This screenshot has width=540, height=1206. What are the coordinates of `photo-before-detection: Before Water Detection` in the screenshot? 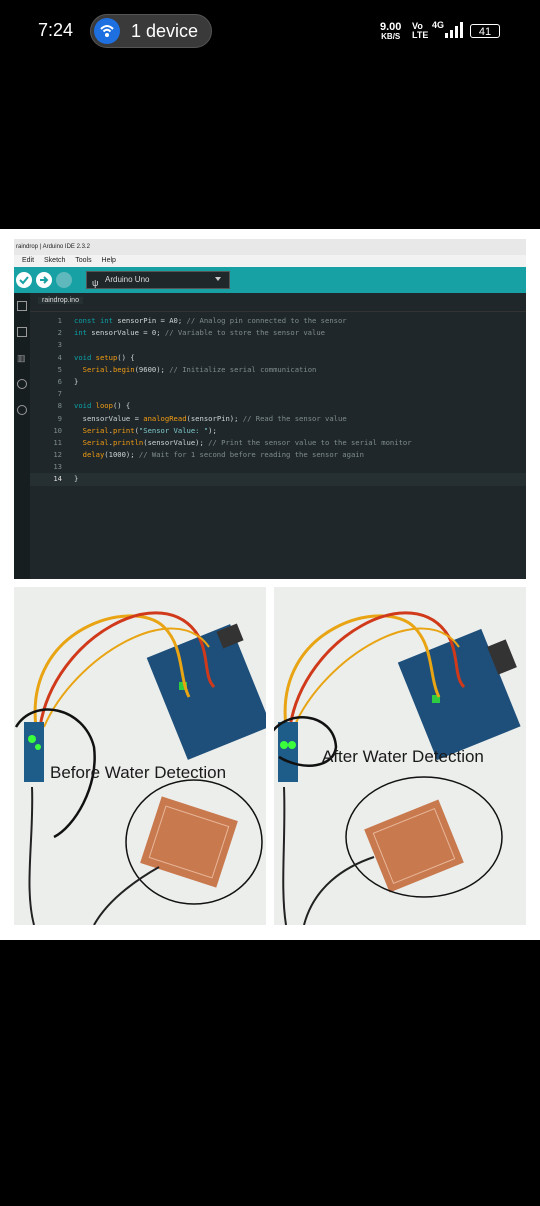 It's located at (140, 756).